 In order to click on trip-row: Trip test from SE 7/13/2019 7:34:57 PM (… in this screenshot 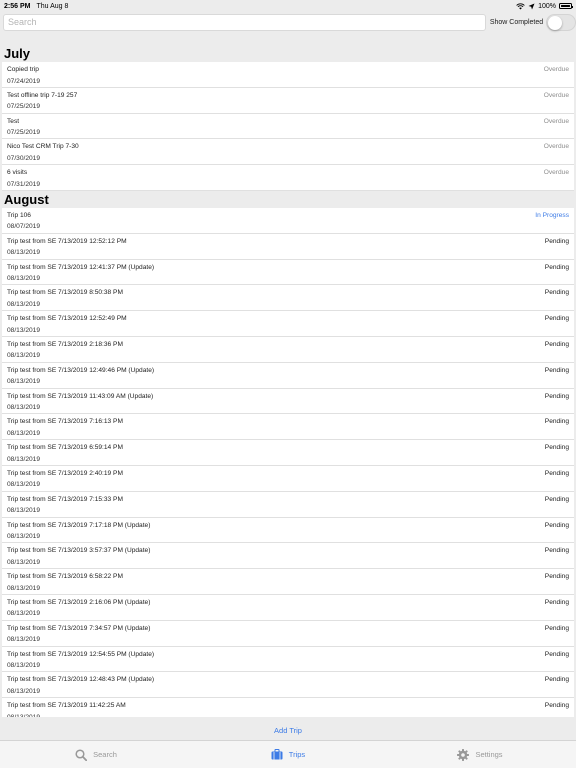, I will do `click(288, 633)`.